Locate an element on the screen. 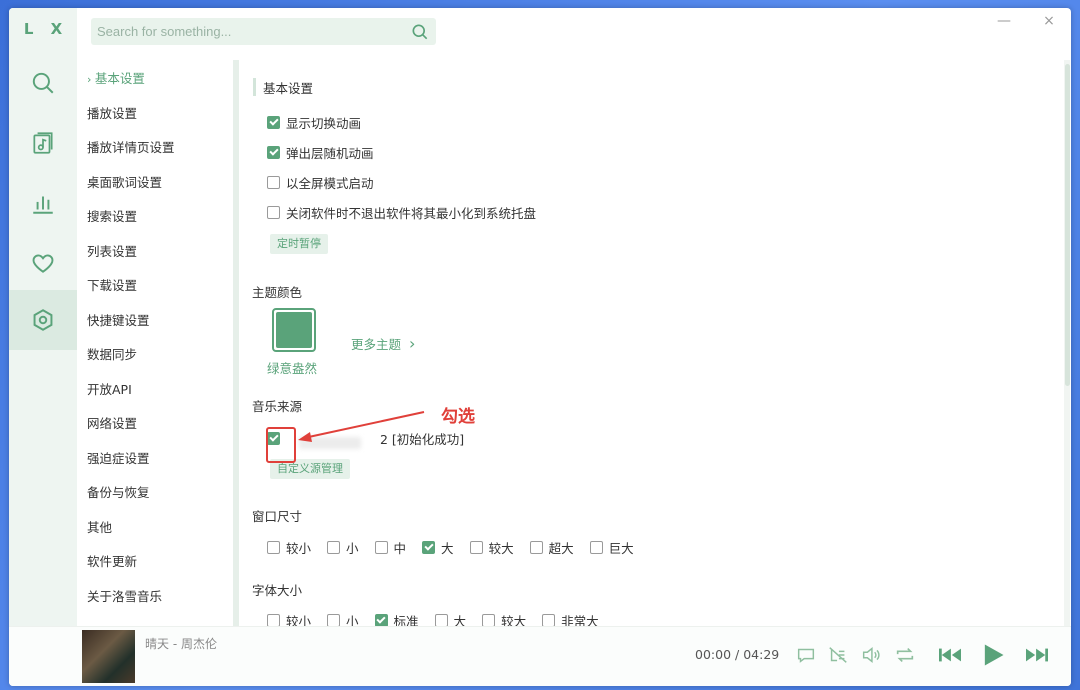  icon-rail: L X is located at coordinates (43, 317).